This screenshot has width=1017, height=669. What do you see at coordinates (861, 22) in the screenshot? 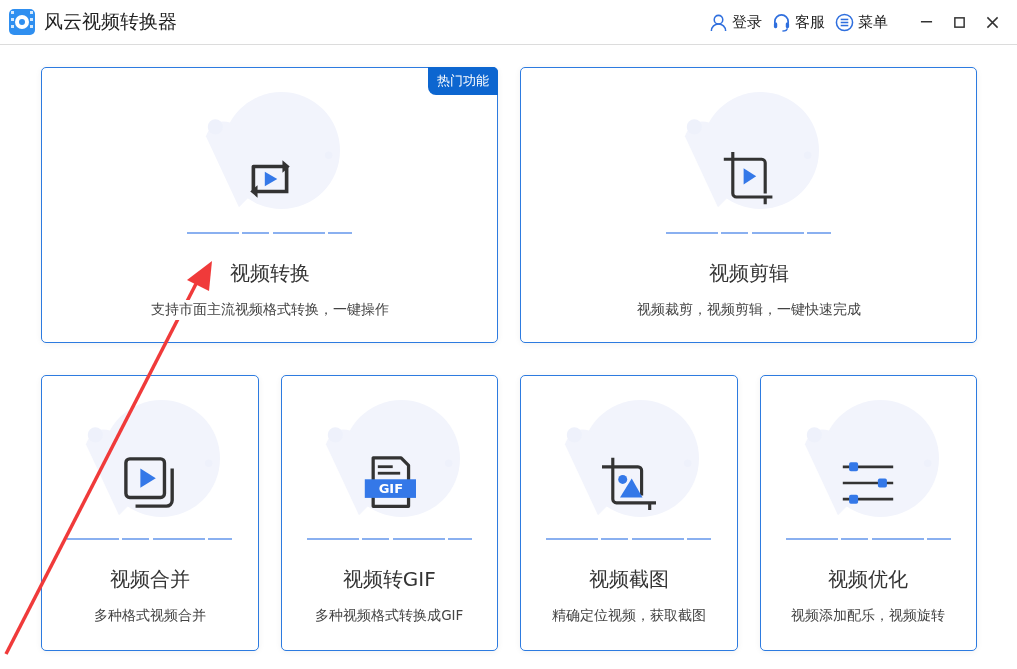
I see `header-action-button: 菜单` at bounding box center [861, 22].